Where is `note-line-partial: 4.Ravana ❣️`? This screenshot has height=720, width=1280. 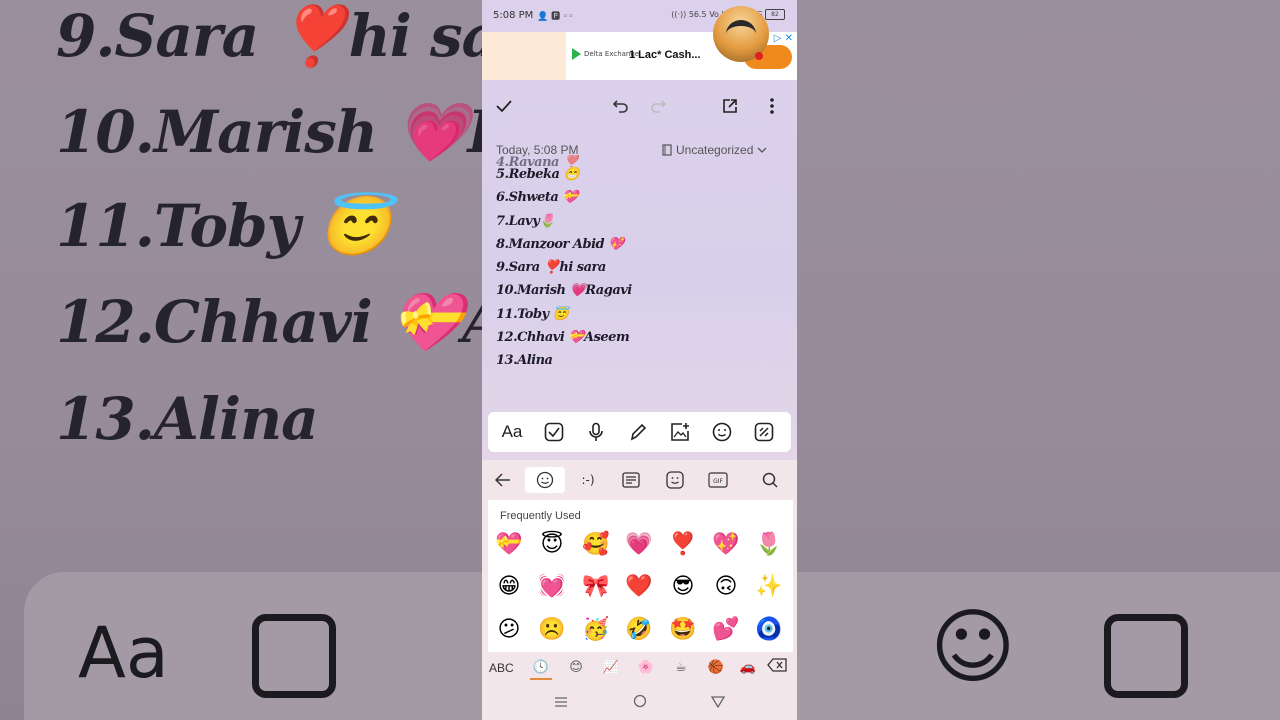 note-line-partial: 4.Ravana ❣️ is located at coordinates (537, 161).